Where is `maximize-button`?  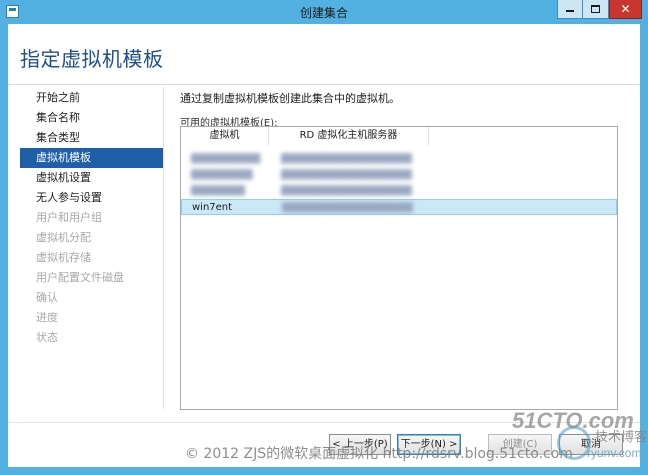 maximize-button is located at coordinates (596, 9).